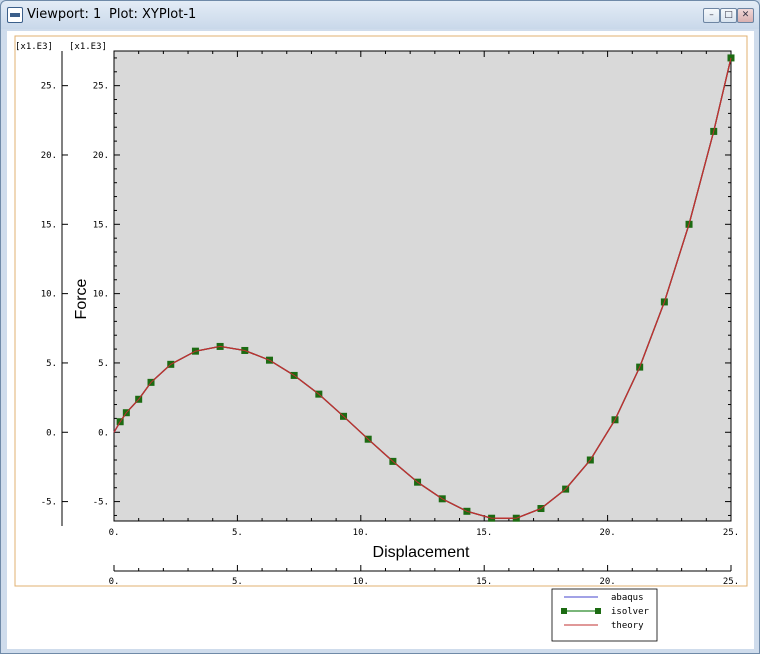  Describe the element at coordinates (49, 225) in the screenshot. I see `secondary-y-tick-label: 15.` at that location.